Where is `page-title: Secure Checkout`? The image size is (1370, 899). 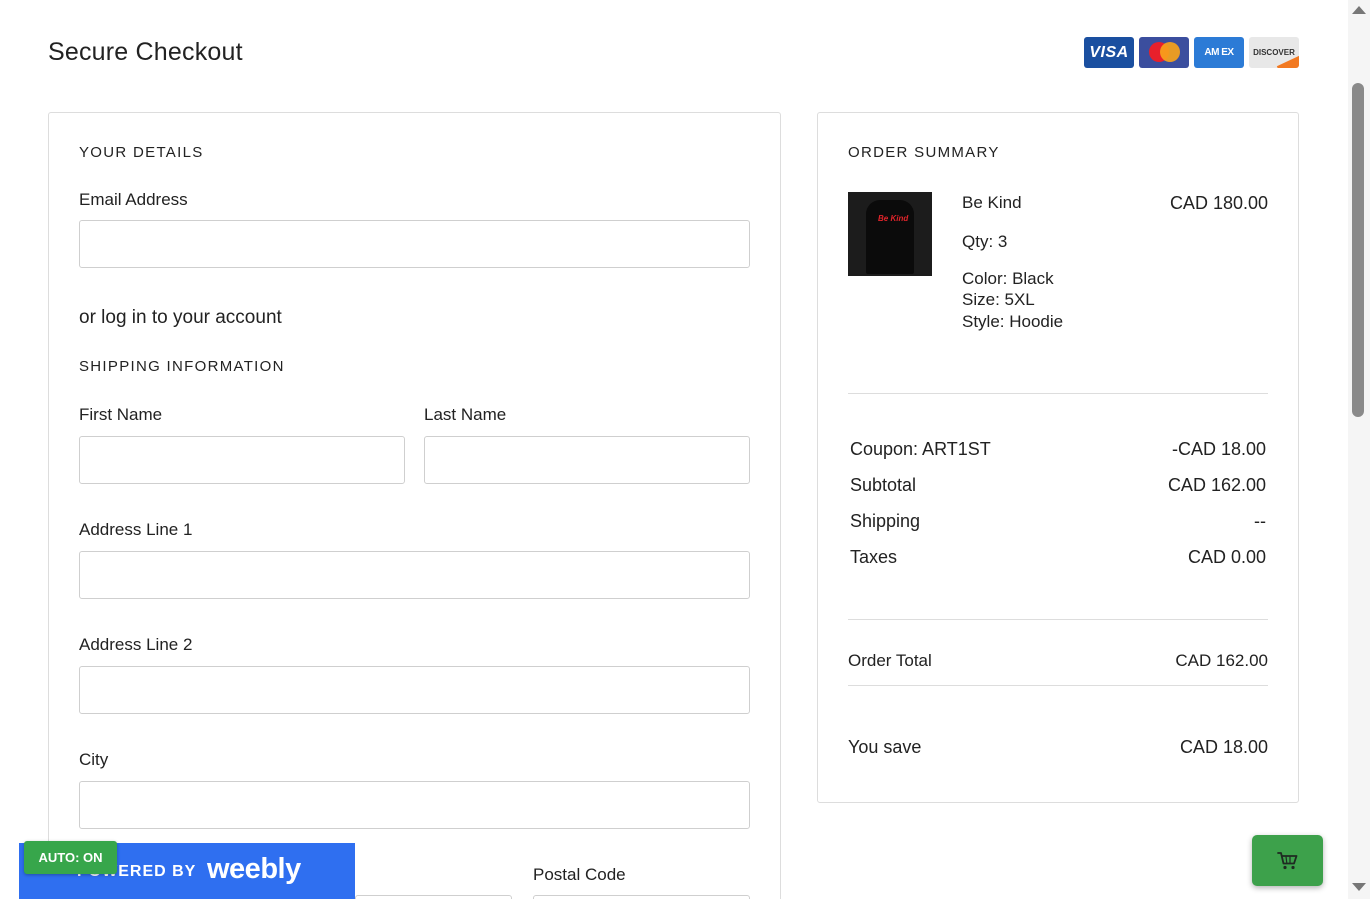
page-title: Secure Checkout is located at coordinates (145, 52).